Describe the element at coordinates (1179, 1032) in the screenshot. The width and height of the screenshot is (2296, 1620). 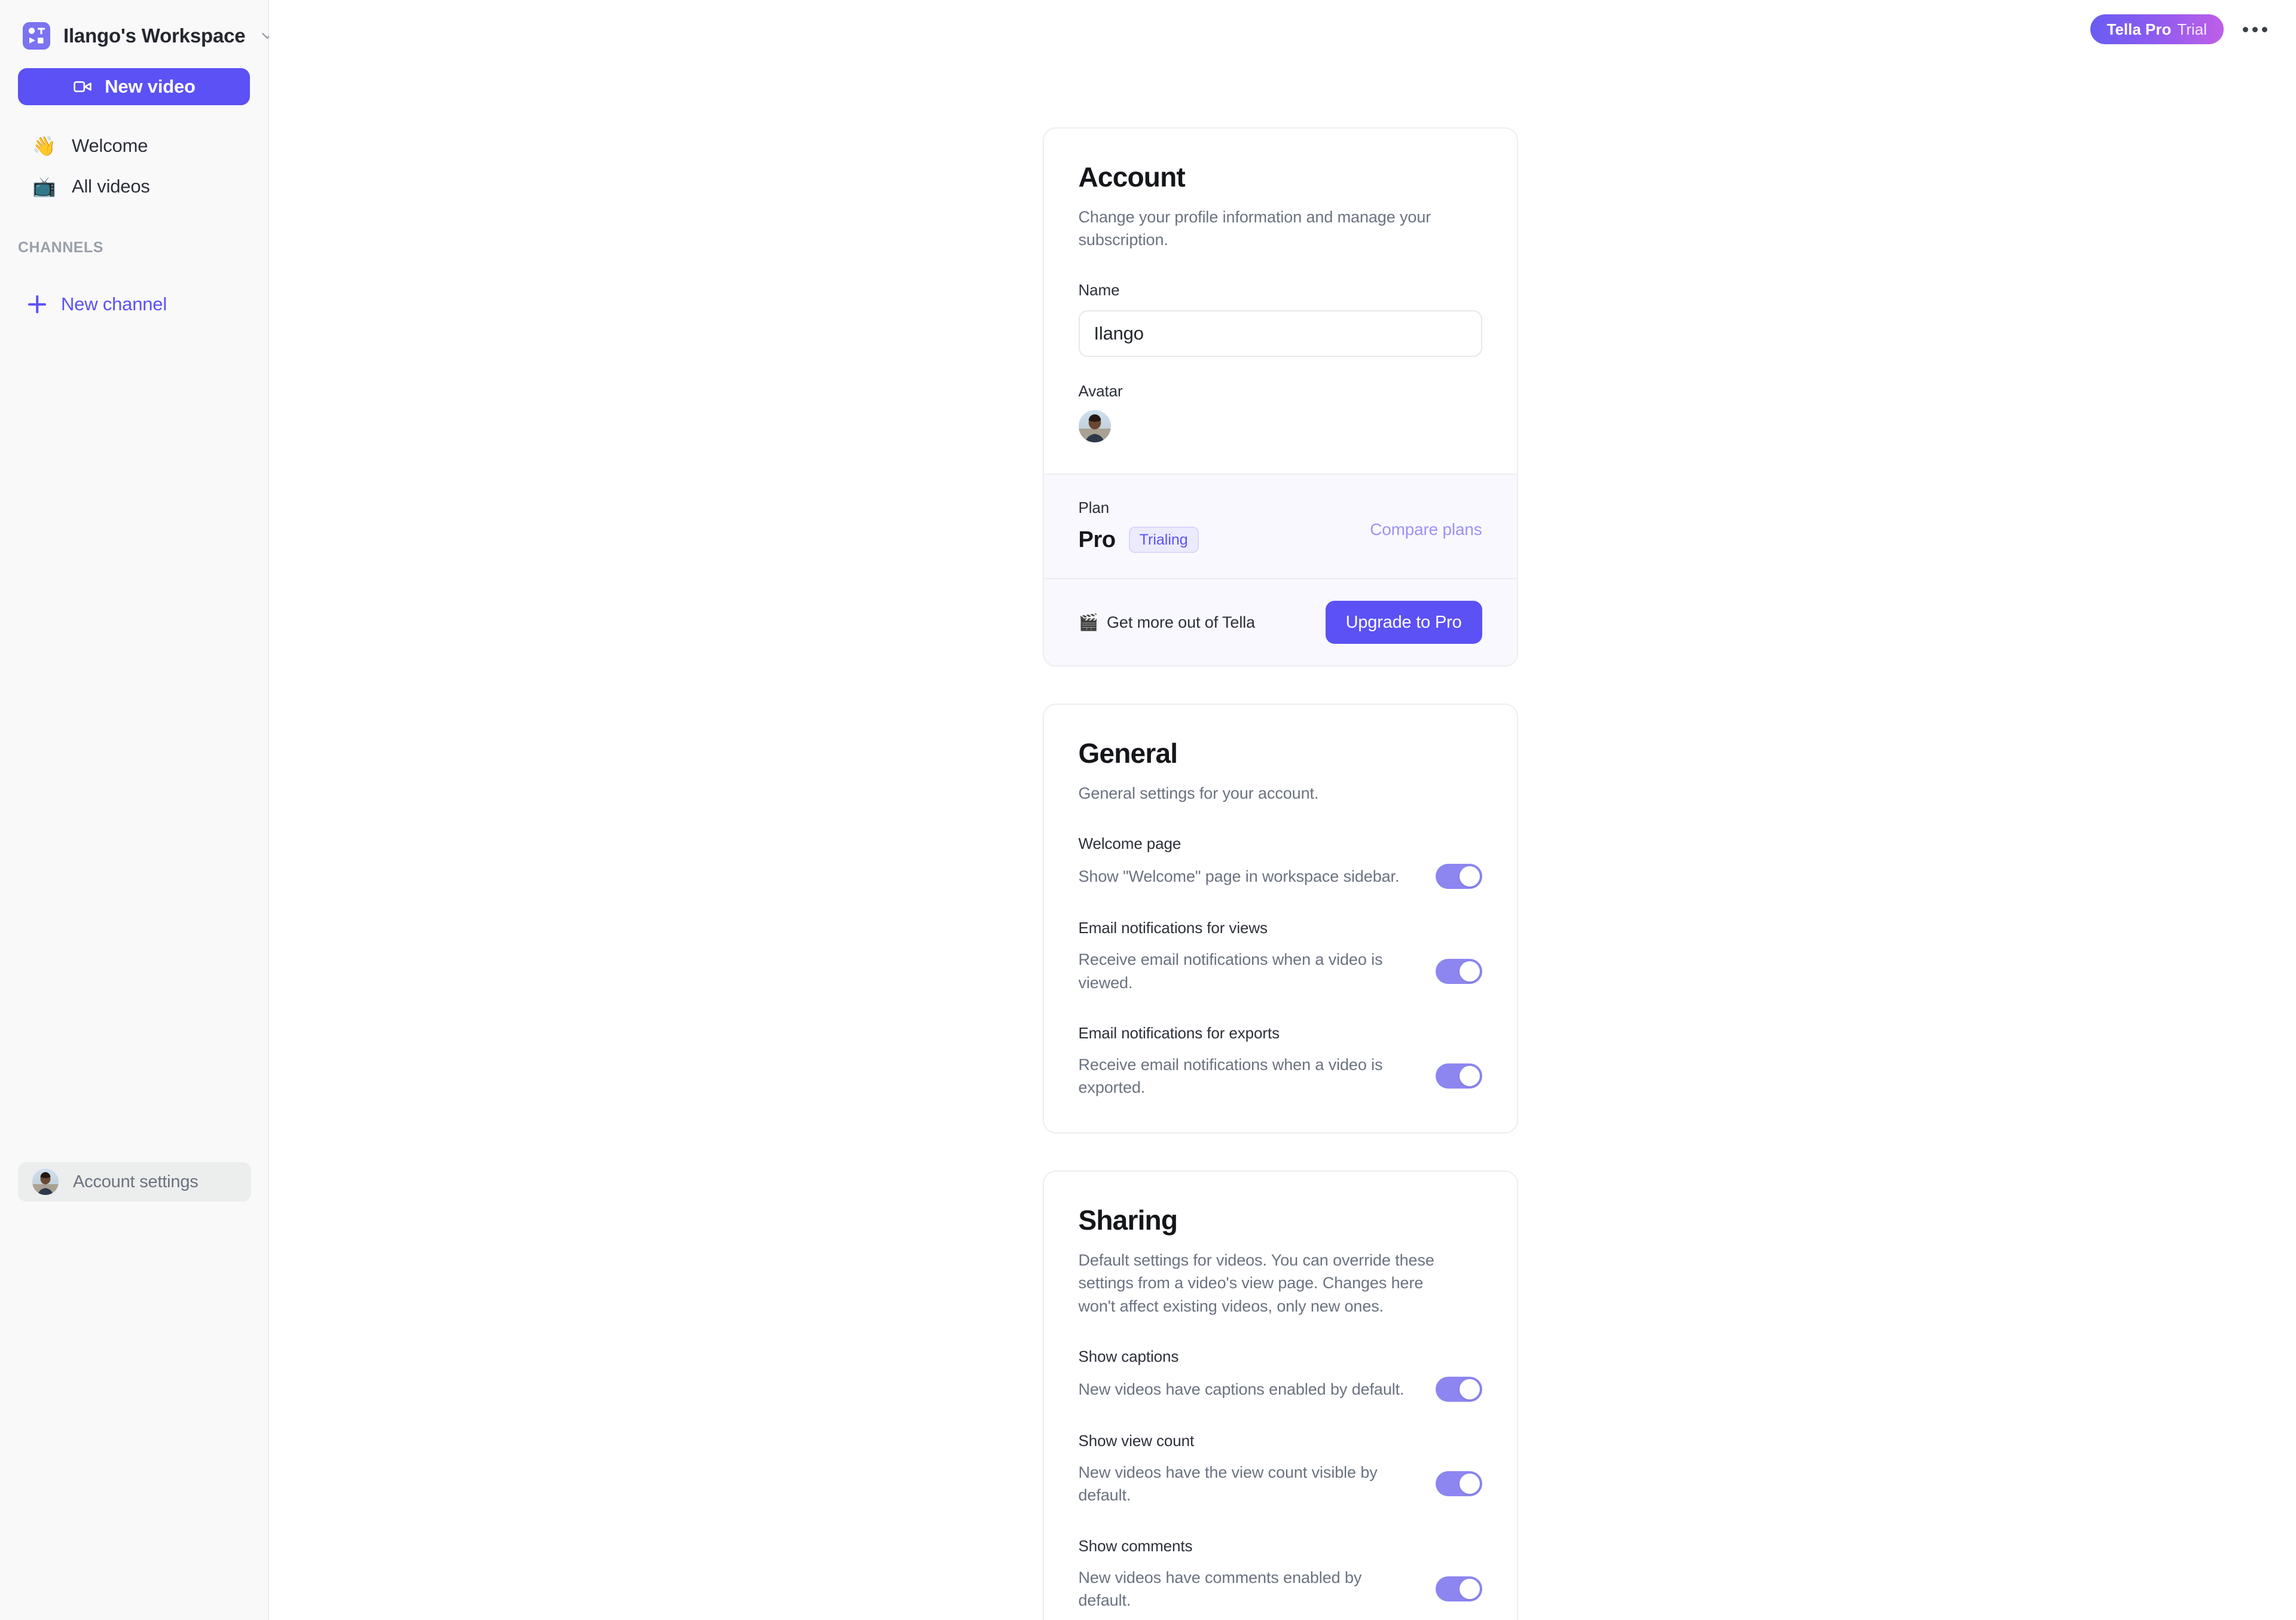
I see `setting-name: Email notifications for exports` at that location.